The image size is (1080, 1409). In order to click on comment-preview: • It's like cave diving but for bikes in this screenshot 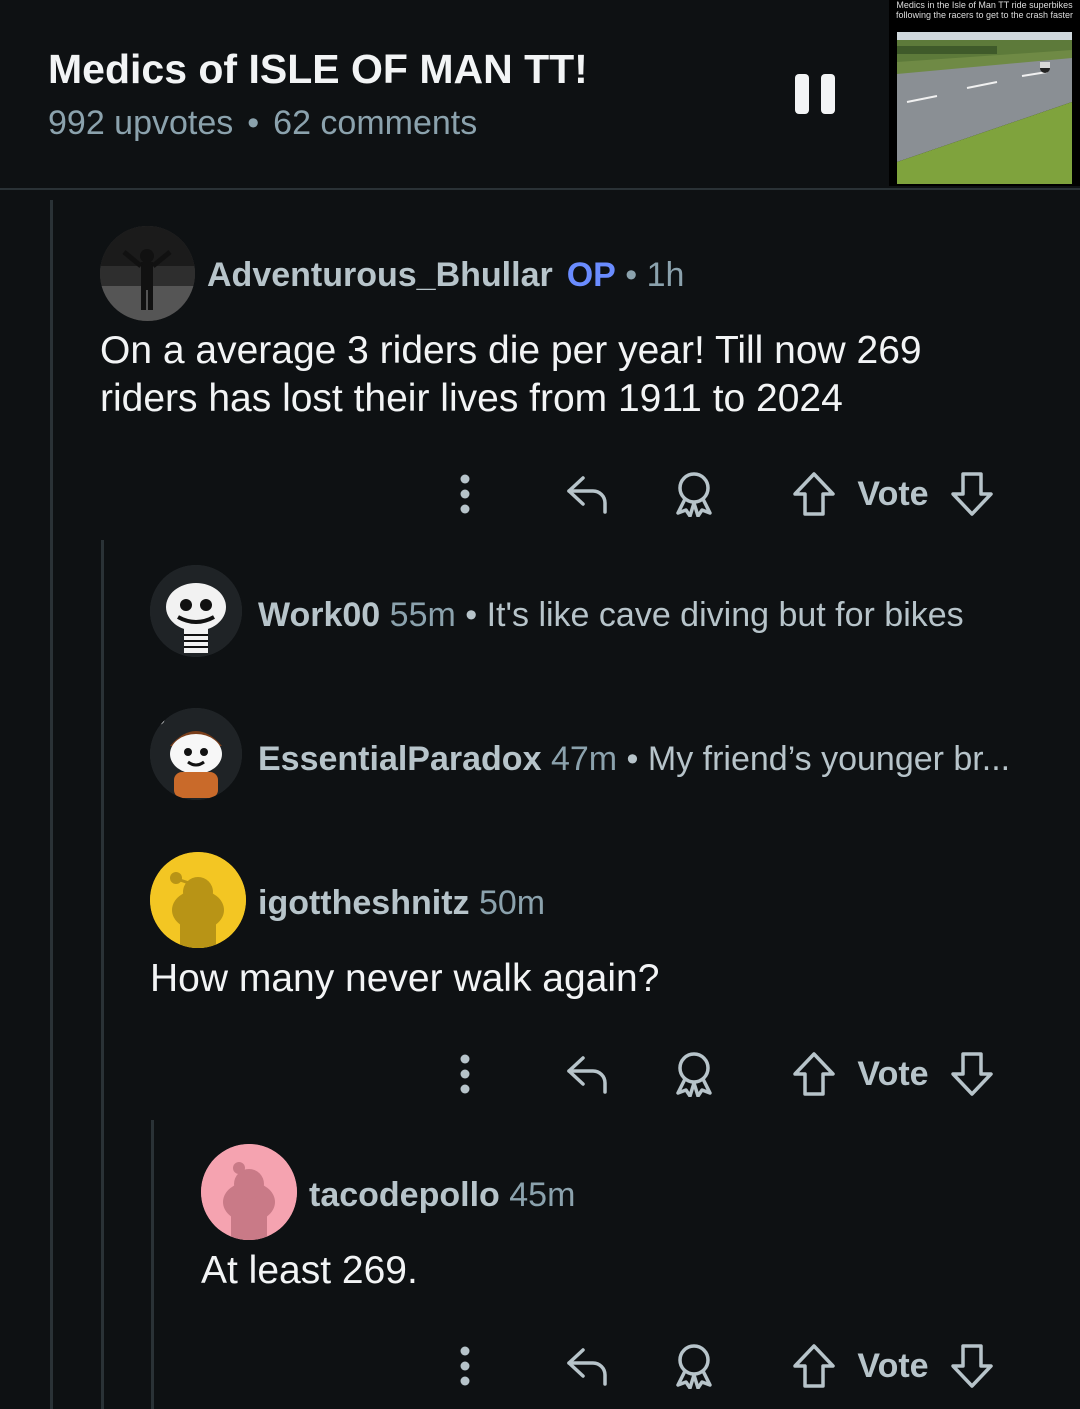, I will do `click(714, 615)`.